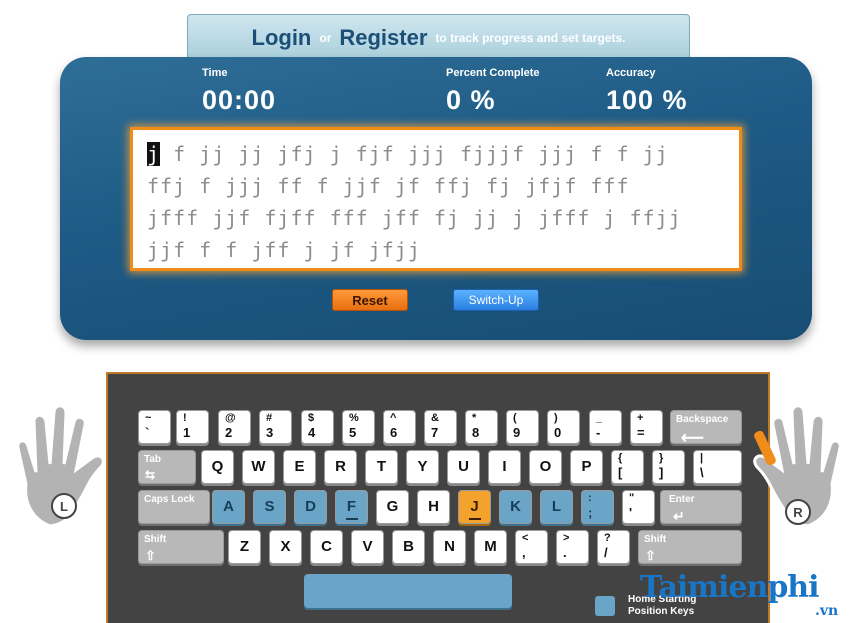 The height and width of the screenshot is (623, 849). I want to click on key-z: Z, so click(244, 547).